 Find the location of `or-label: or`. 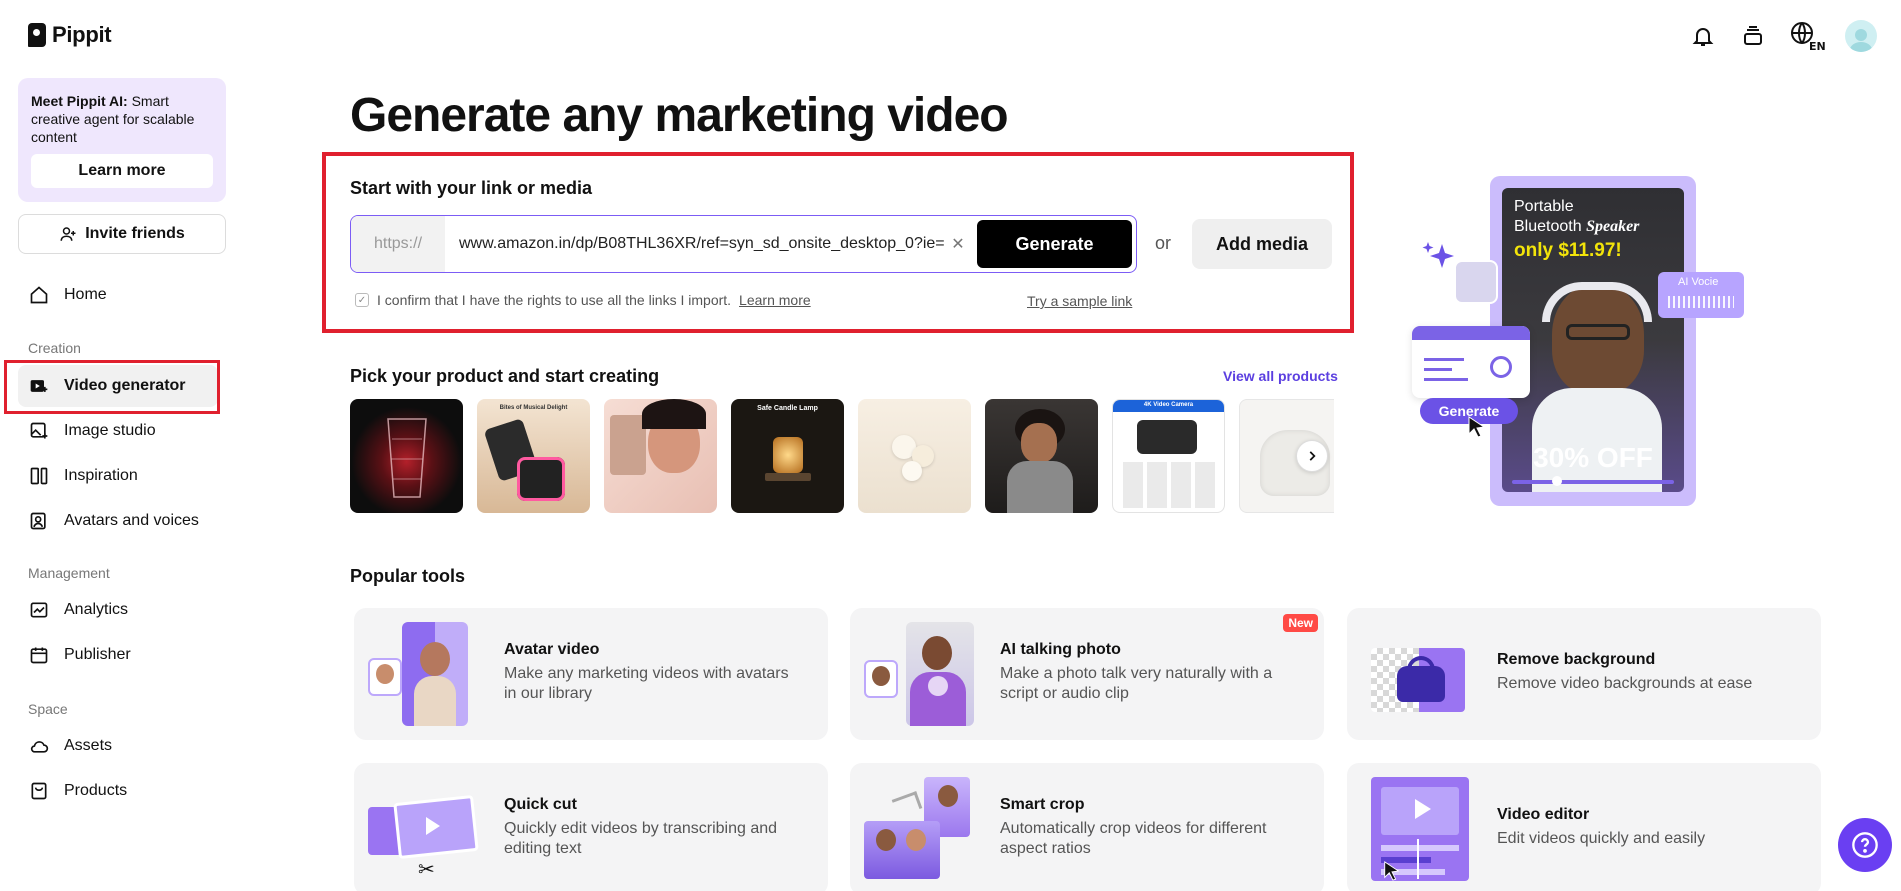

or-label: or is located at coordinates (1163, 243).